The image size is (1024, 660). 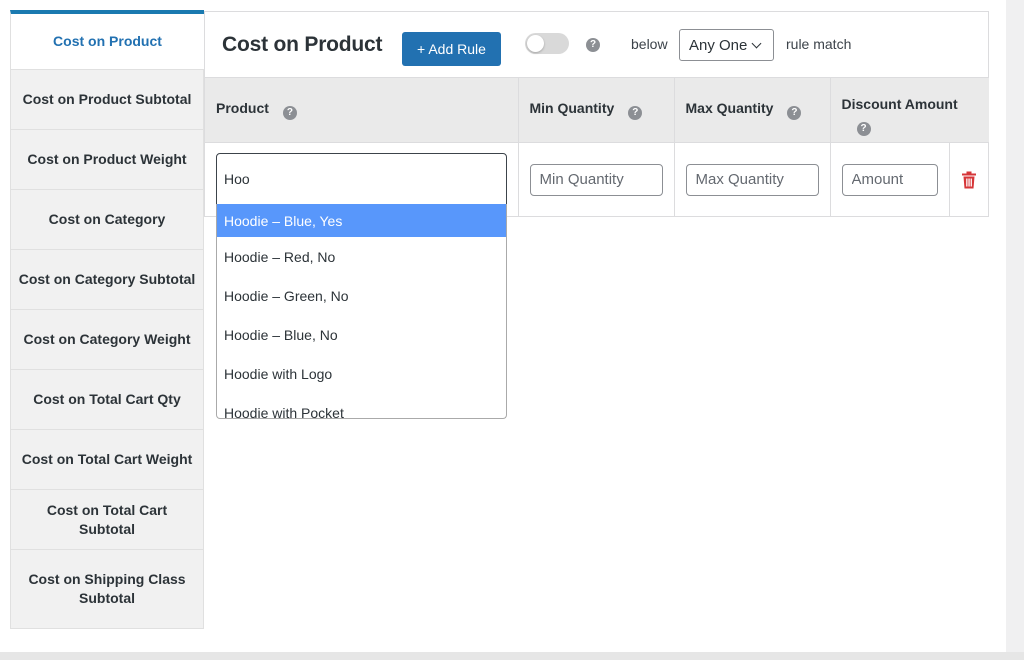 I want to click on tab-cost-on-total-cart-weight: Cost on Total Cart Weight, so click(x=107, y=460).